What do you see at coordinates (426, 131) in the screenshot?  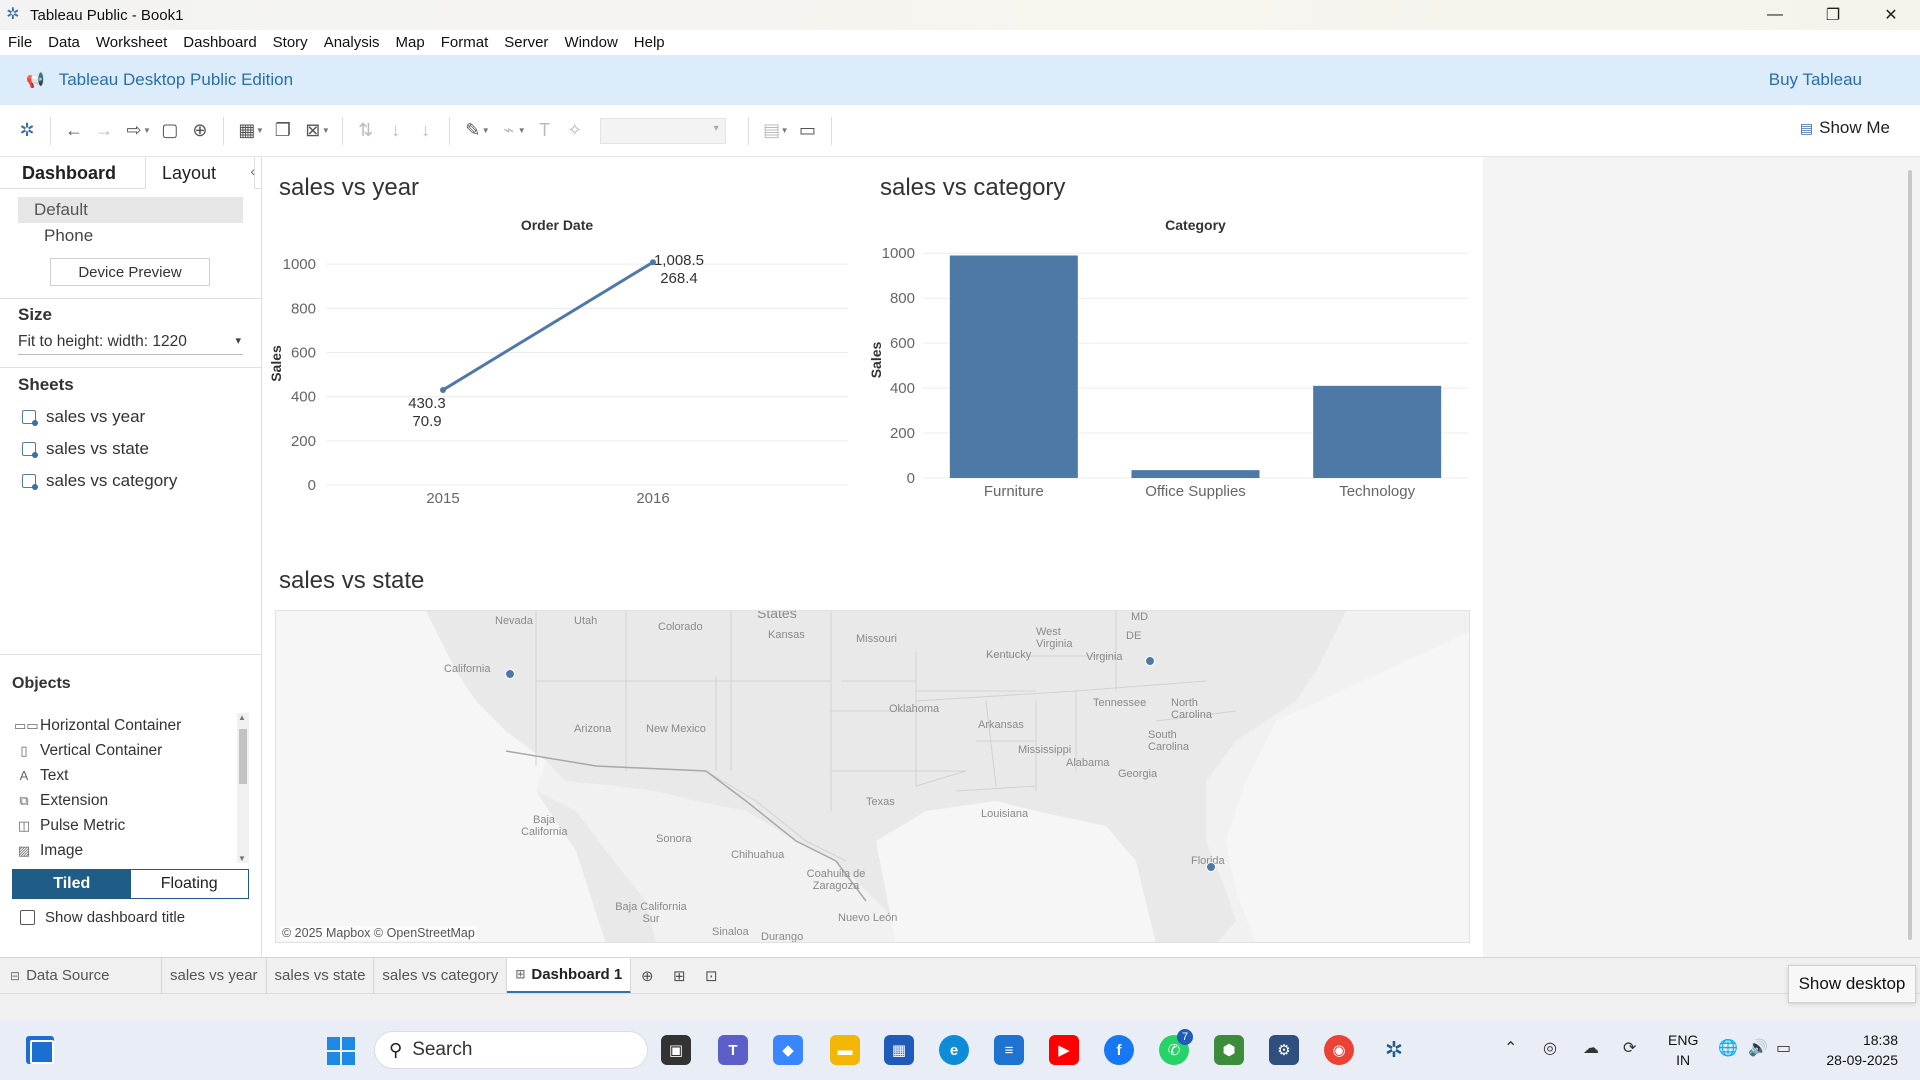 I see `sort-descending-icon: ↓` at bounding box center [426, 131].